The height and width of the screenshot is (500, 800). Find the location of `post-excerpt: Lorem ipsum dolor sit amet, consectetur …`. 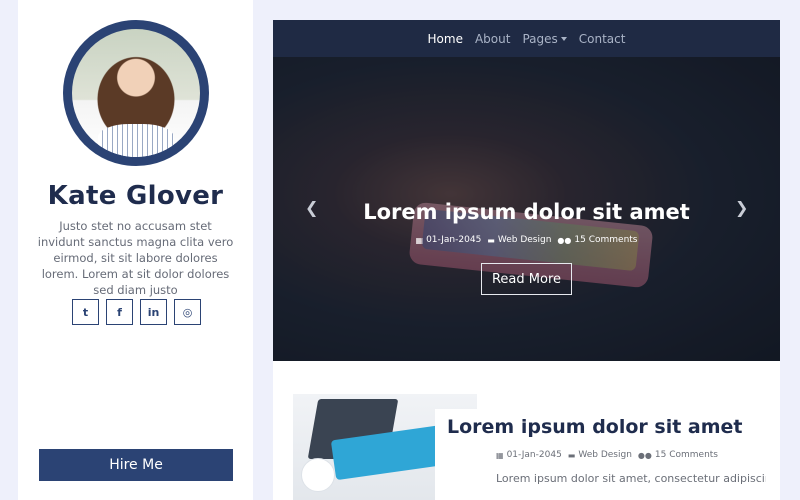

post-excerpt: Lorem ipsum dolor sit amet, consectetur … is located at coordinates (631, 478).